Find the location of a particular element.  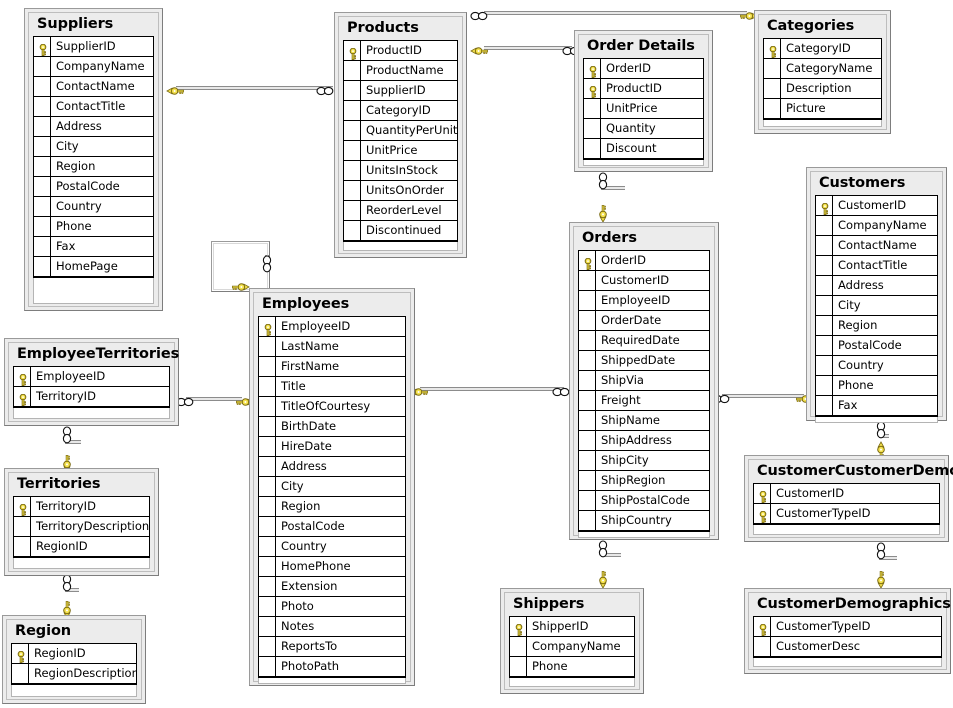

field-row: HireDate is located at coordinates (332, 447).